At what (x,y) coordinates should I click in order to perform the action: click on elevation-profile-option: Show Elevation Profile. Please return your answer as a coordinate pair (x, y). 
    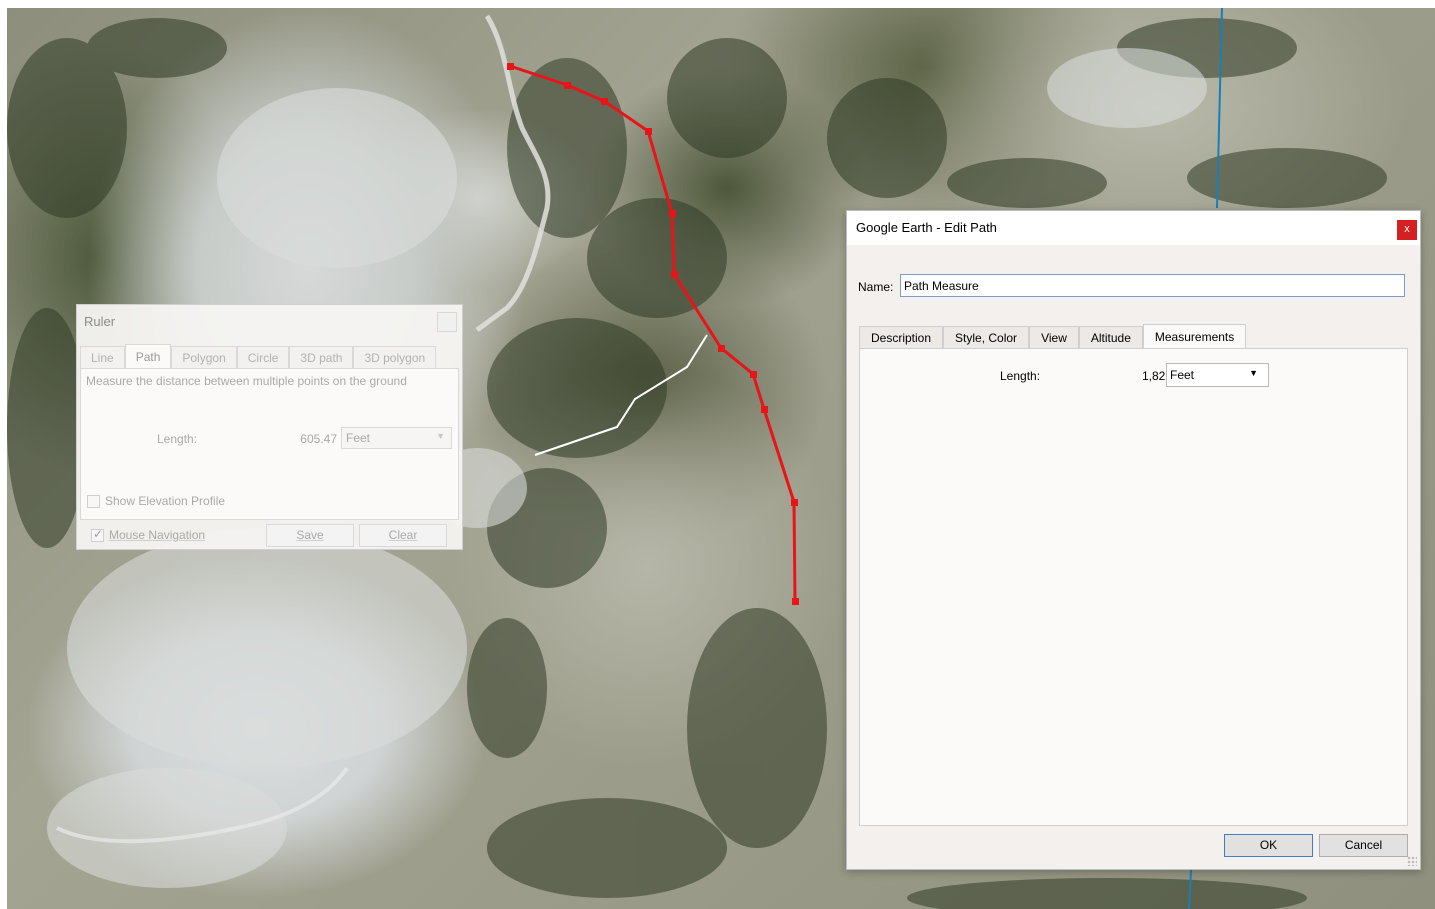
    Looking at the image, I should click on (156, 501).